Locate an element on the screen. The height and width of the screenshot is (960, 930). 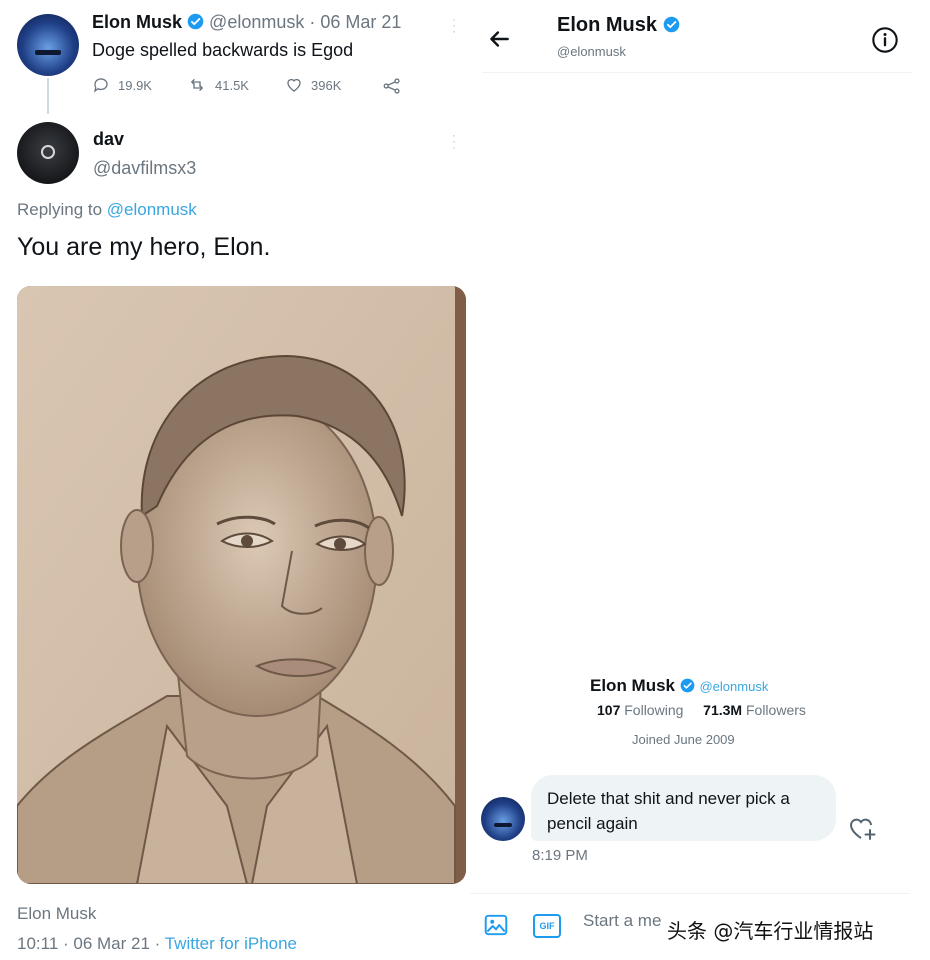
thread-line is located at coordinates (48, 96).